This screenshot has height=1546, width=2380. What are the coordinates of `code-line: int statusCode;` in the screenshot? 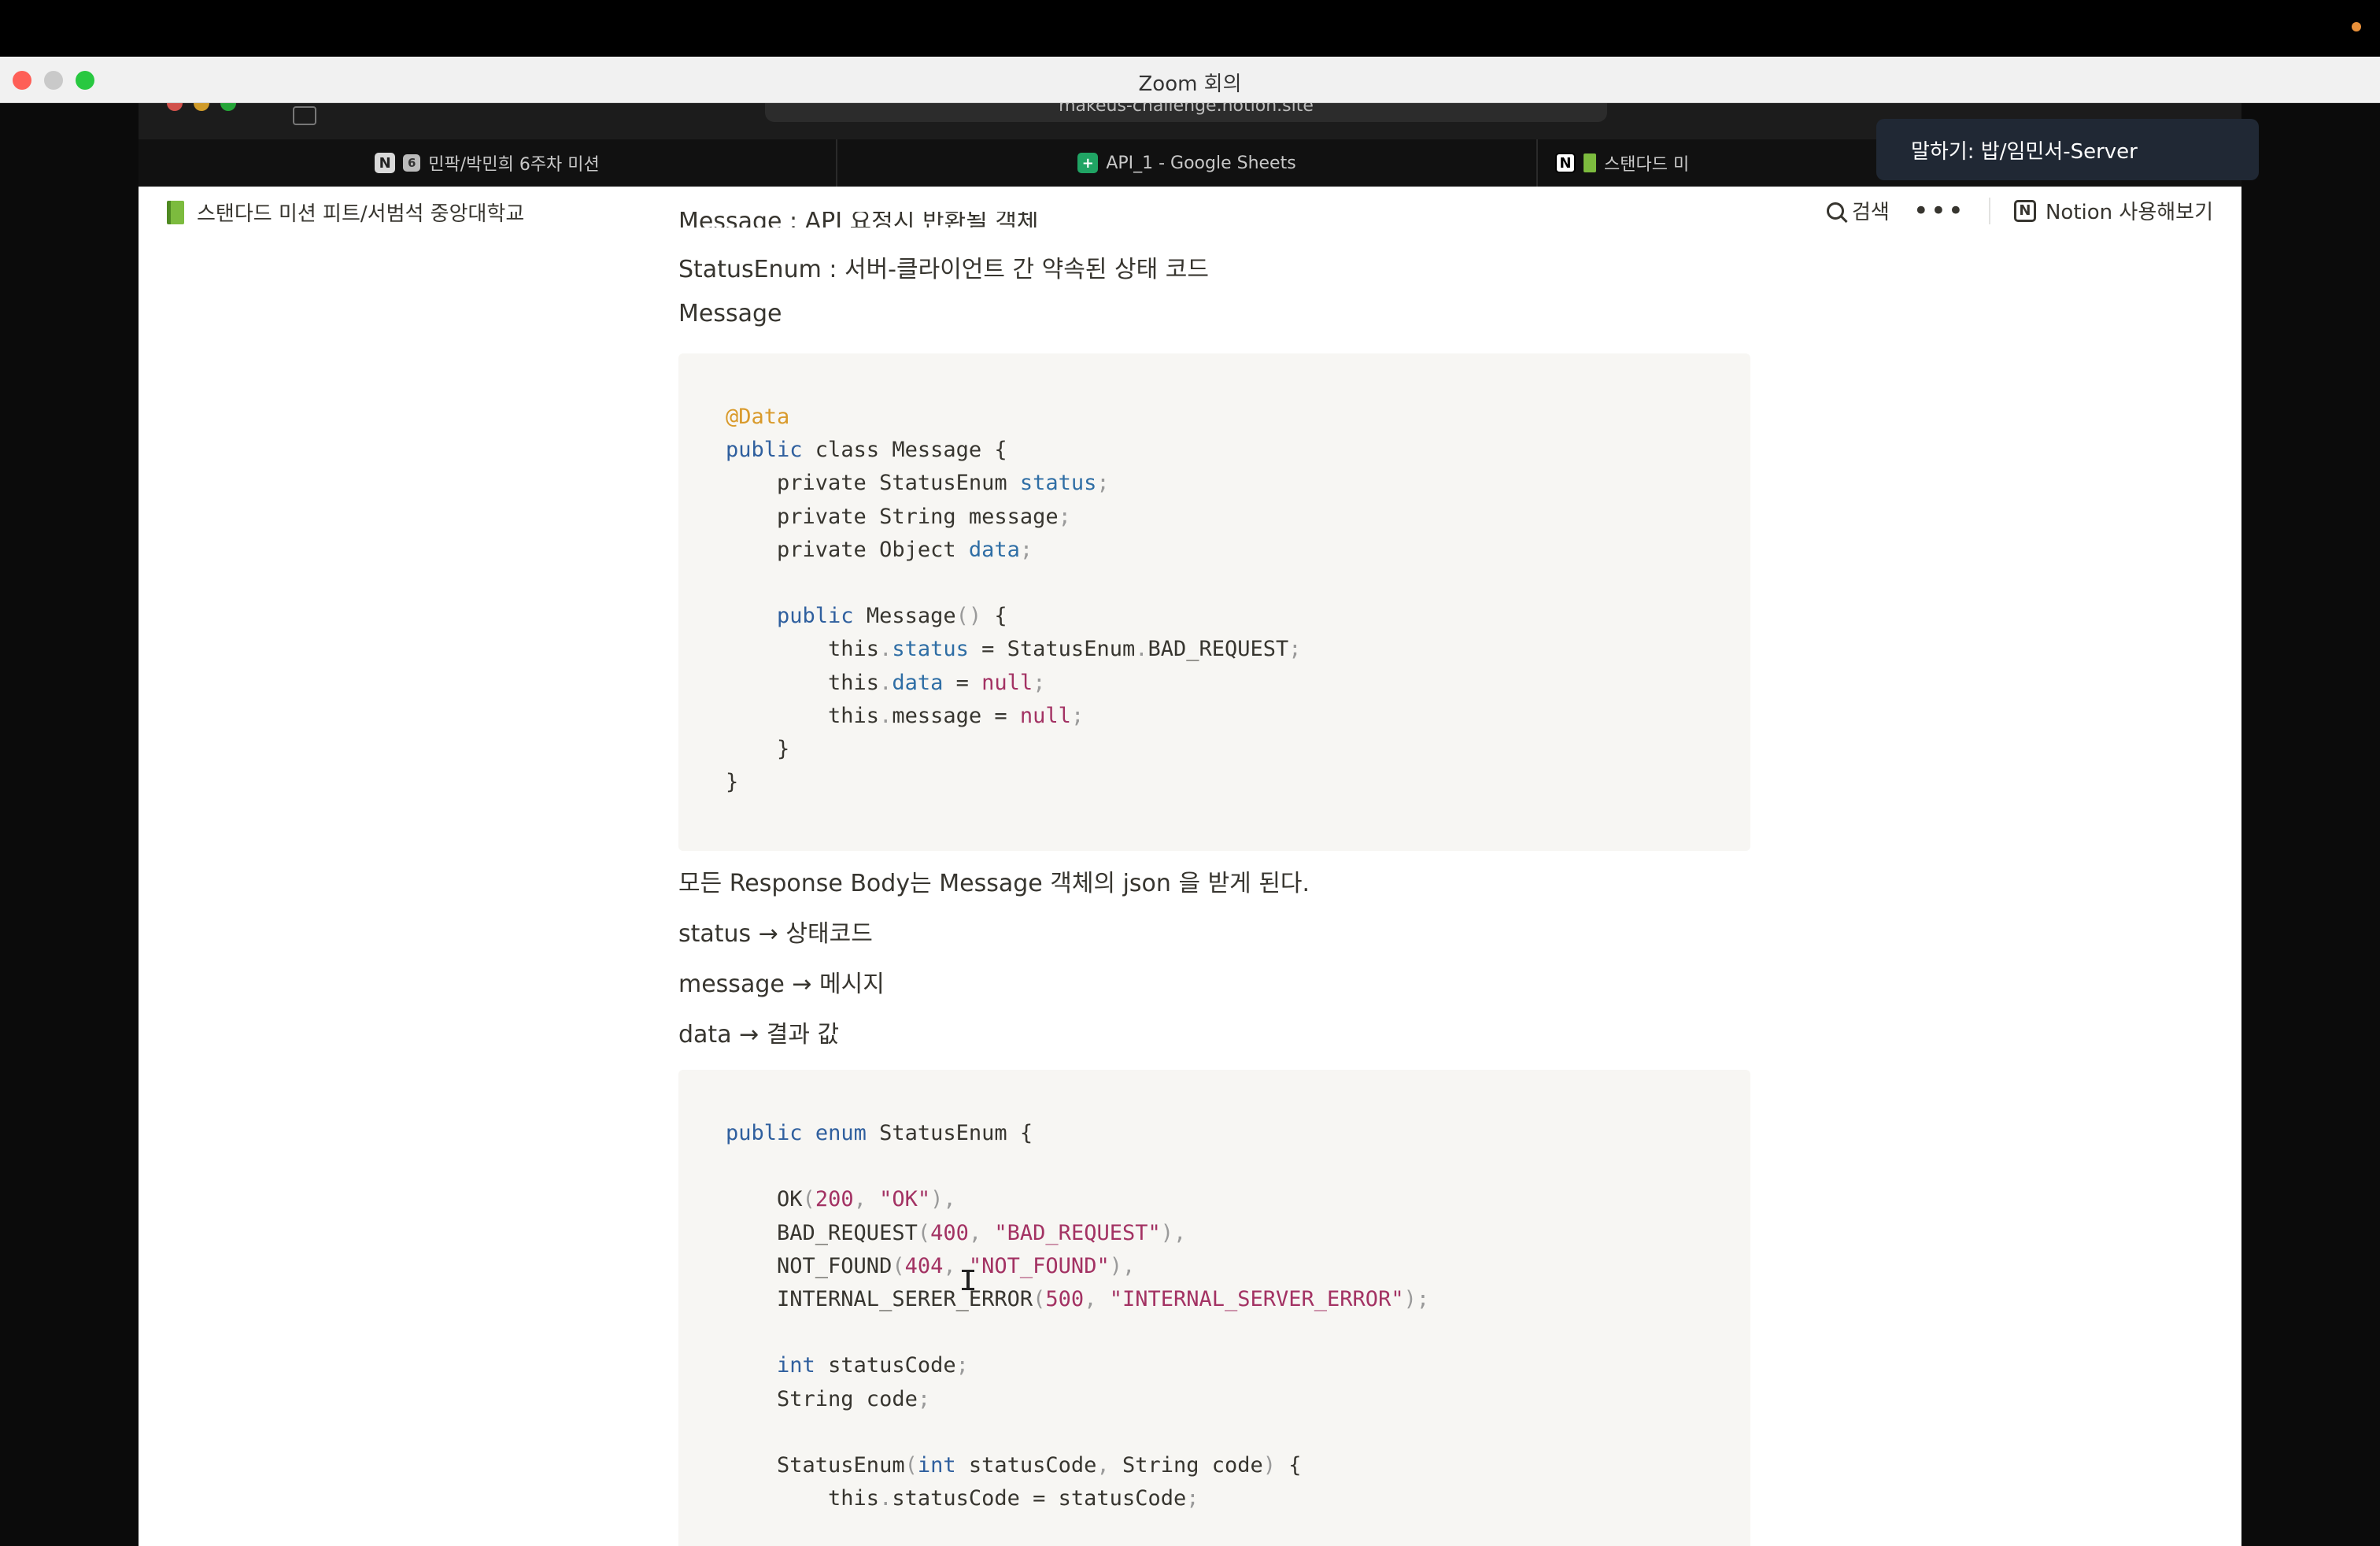 It's located at (1238, 1366).